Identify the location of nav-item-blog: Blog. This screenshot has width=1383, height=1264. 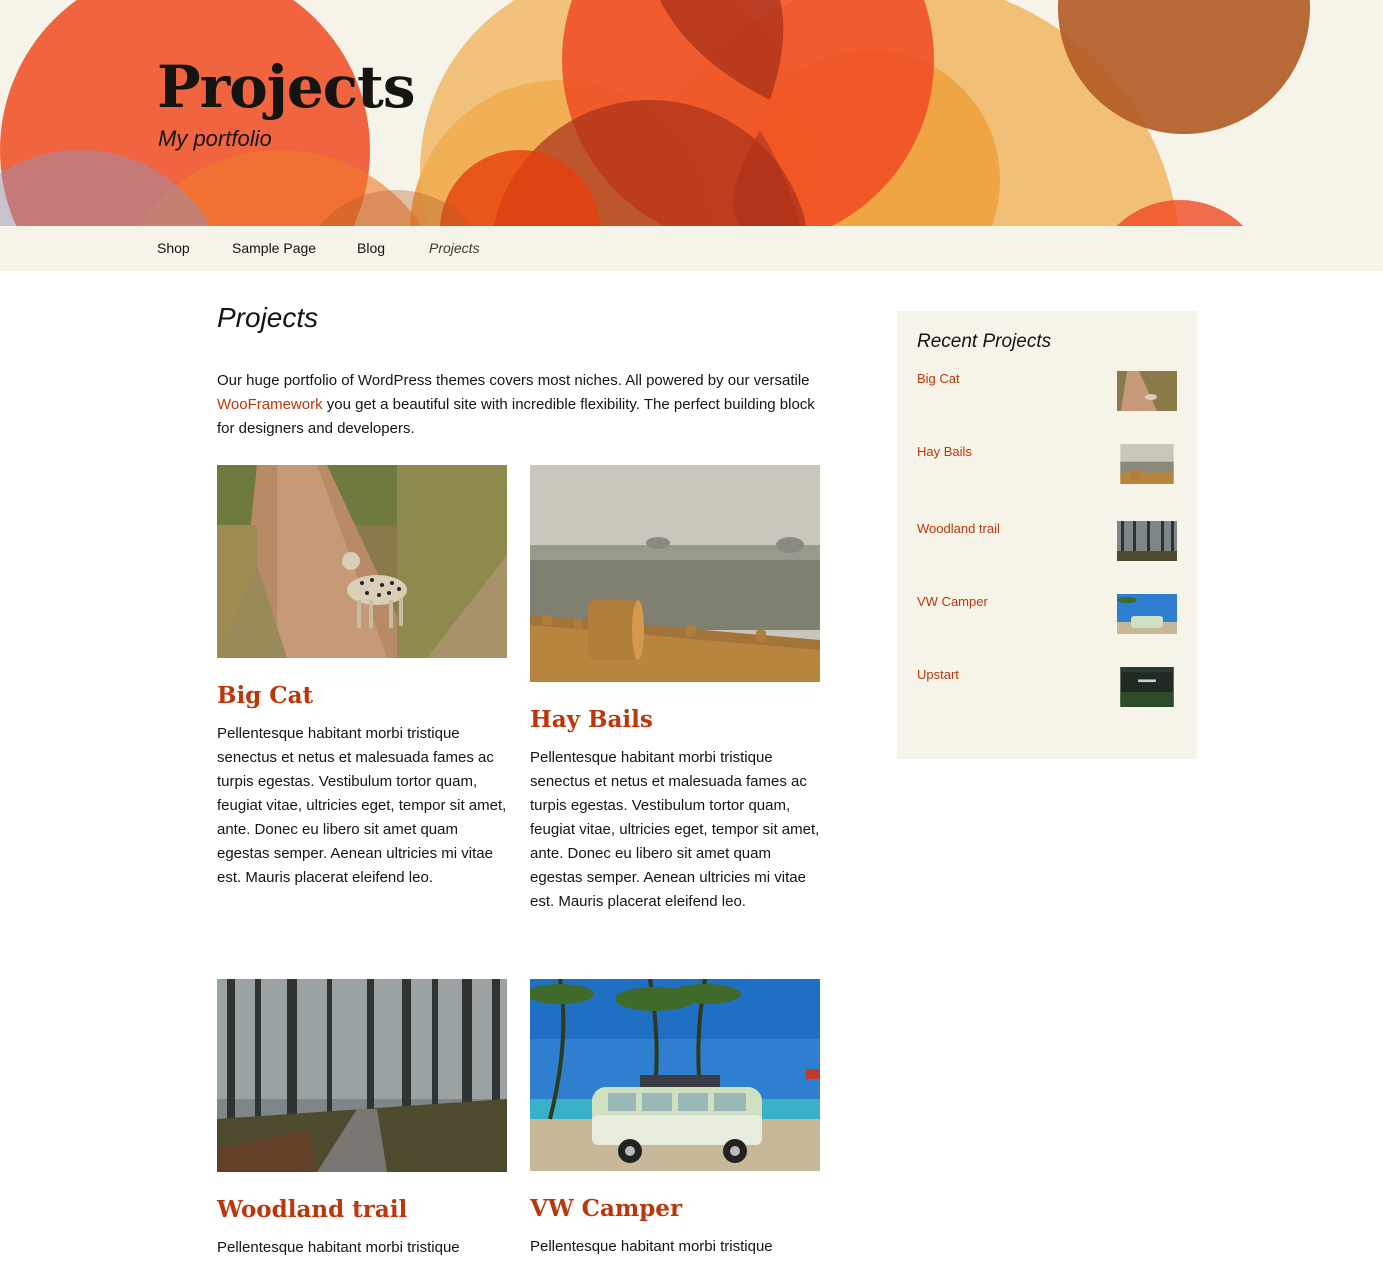
(371, 248).